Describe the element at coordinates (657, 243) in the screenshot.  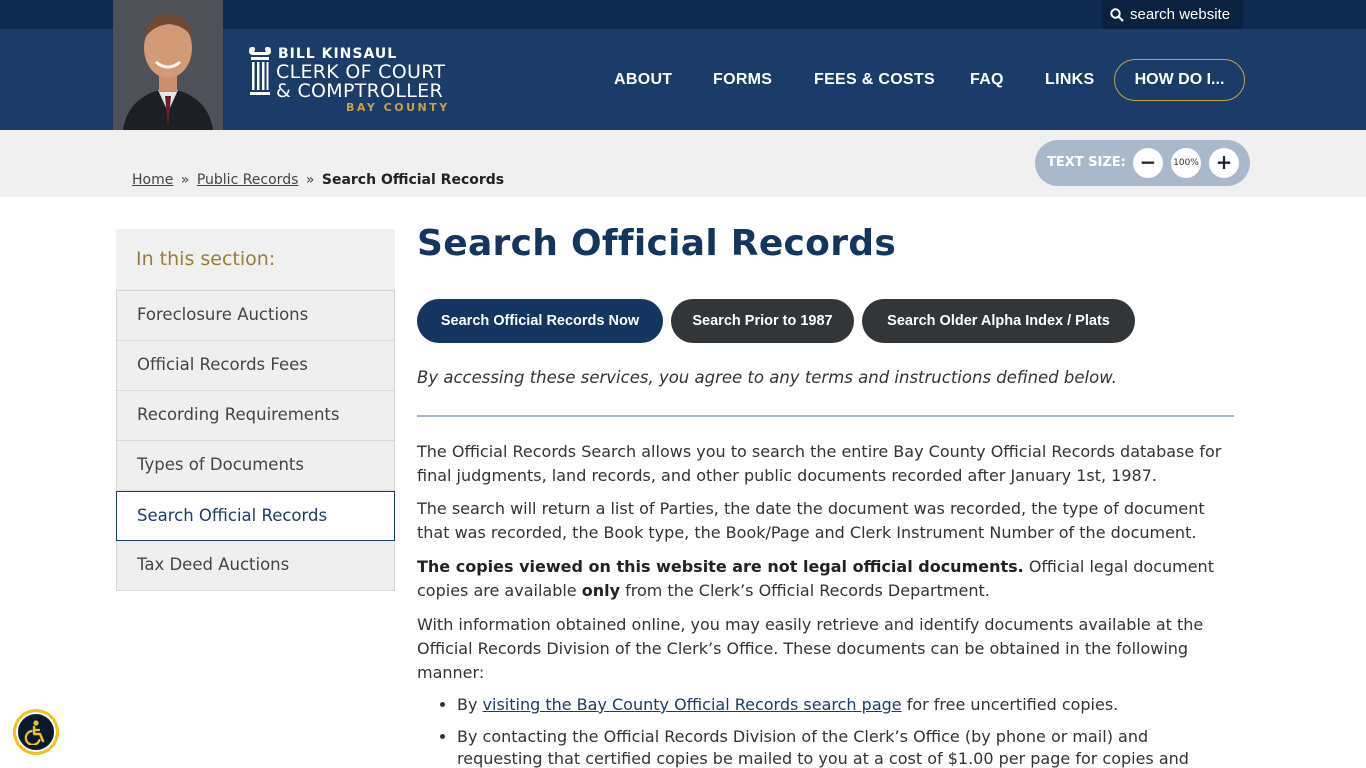
I see `page-title: Search Official Records` at that location.